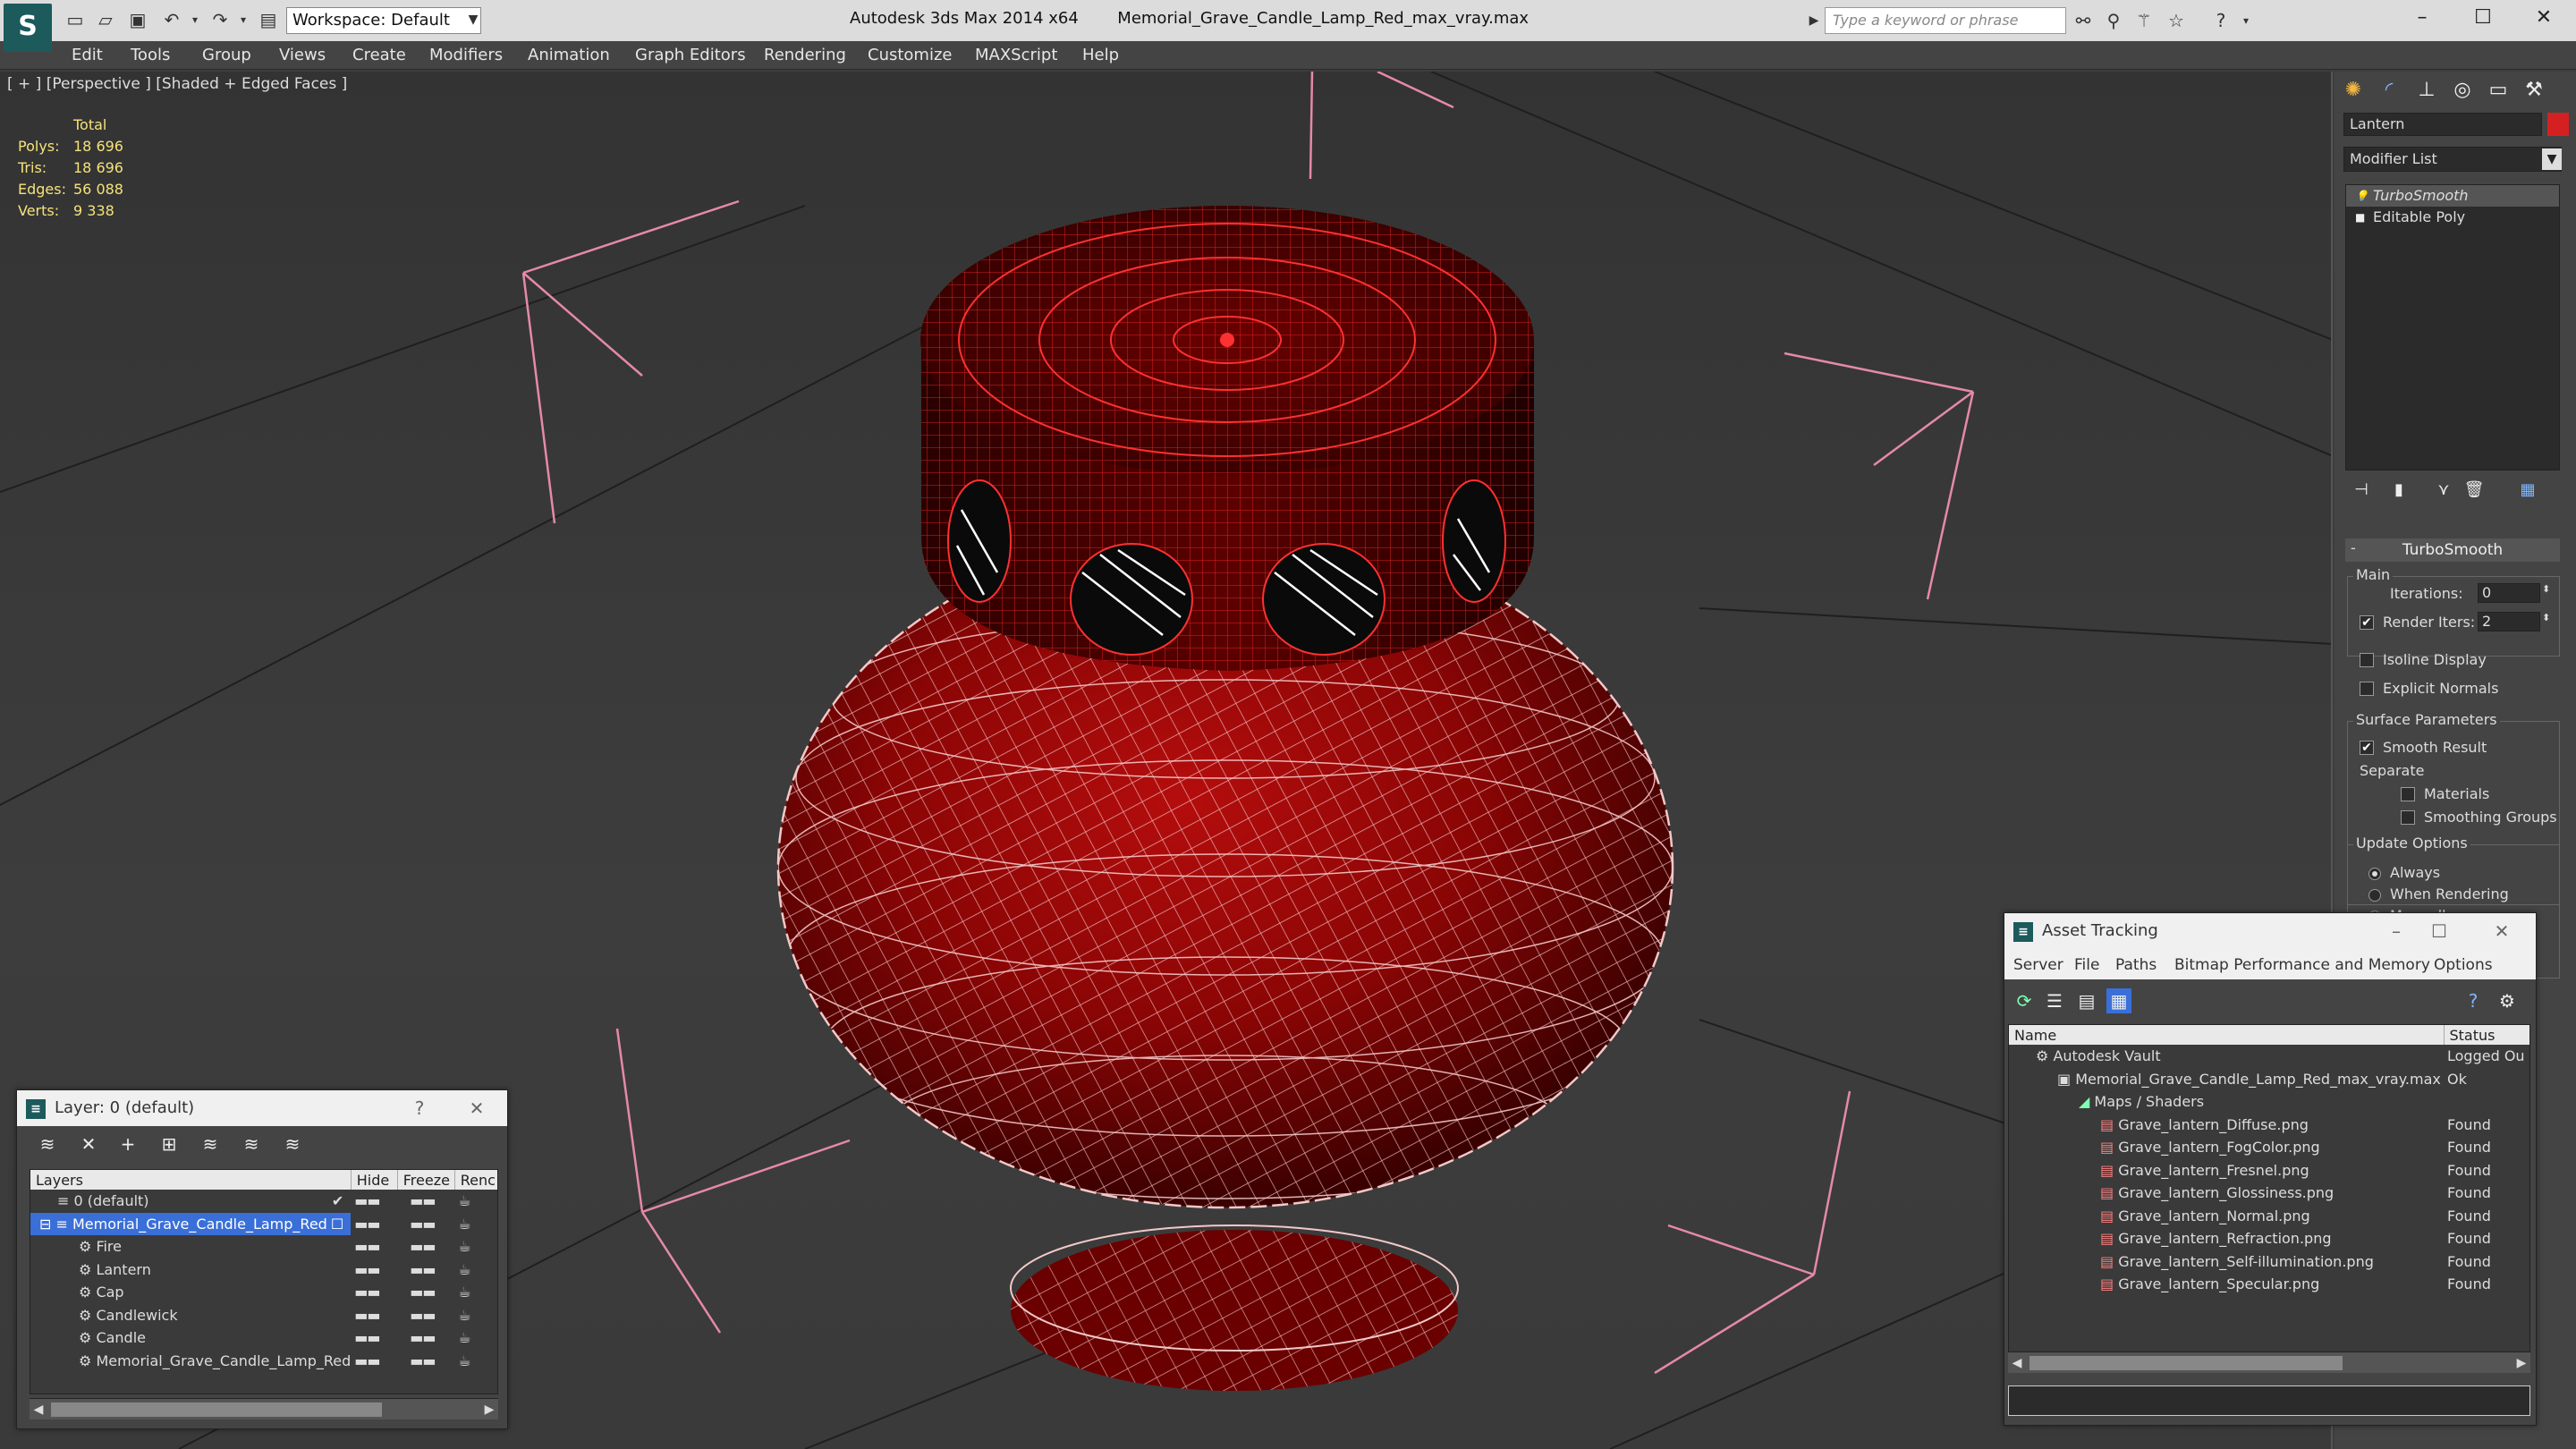 This screenshot has height=1449, width=2576. Describe the element at coordinates (268, 19) in the screenshot. I see `project-folder-icon: ▤` at that location.